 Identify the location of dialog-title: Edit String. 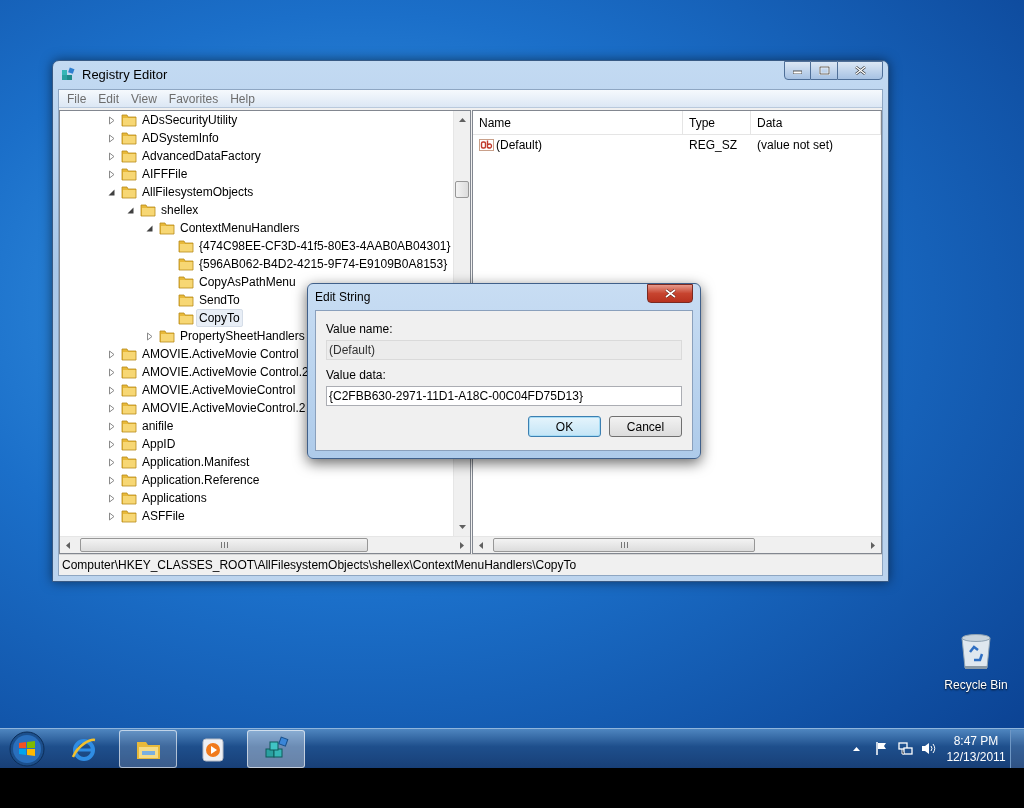
(343, 297).